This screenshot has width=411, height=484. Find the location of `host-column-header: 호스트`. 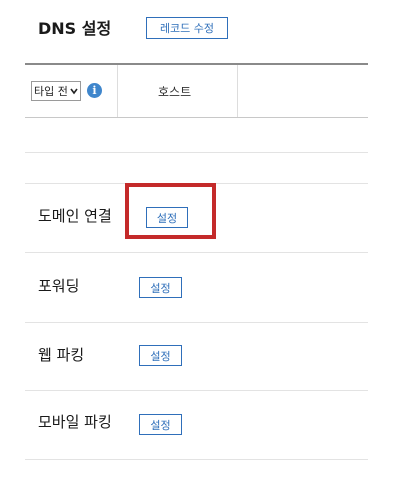

host-column-header: 호스트 is located at coordinates (175, 92).